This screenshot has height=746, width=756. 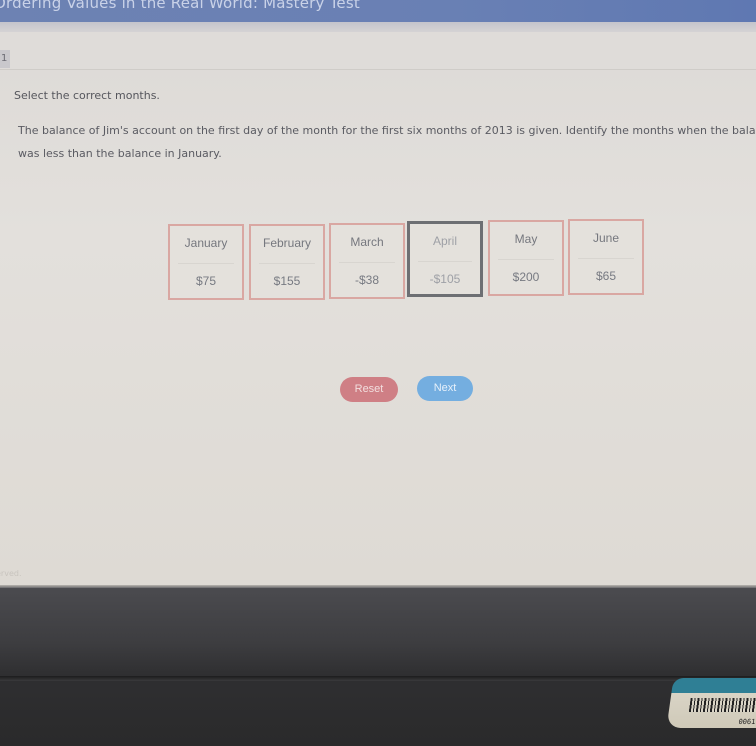 What do you see at coordinates (5, 59) in the screenshot?
I see `question-number: 1` at bounding box center [5, 59].